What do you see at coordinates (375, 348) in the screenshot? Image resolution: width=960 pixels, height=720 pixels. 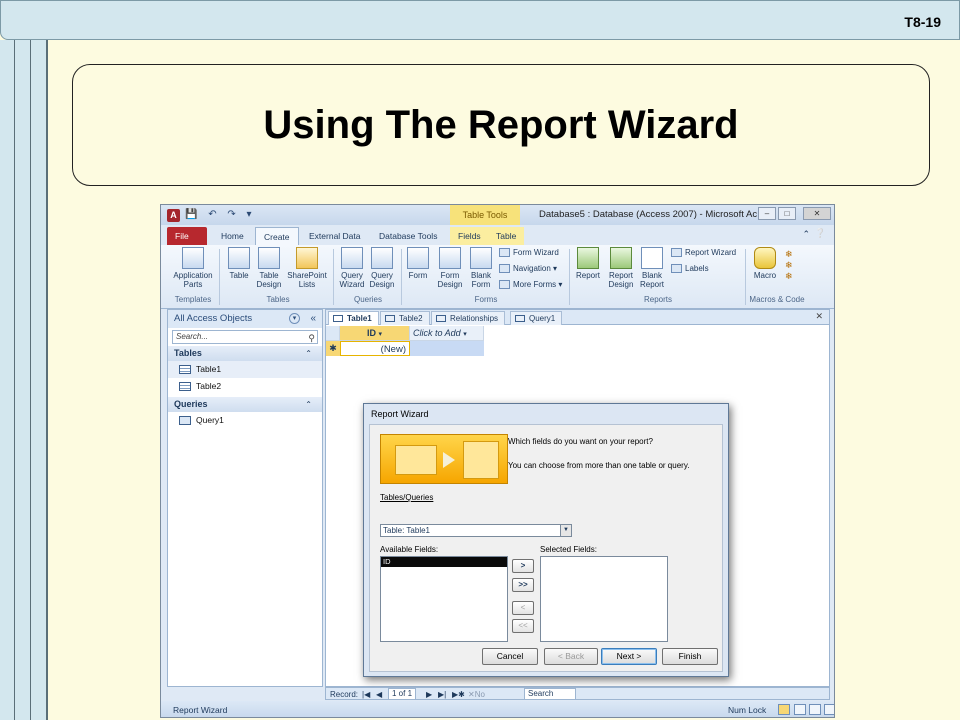 I see `new-record-id-cell: (New)` at bounding box center [375, 348].